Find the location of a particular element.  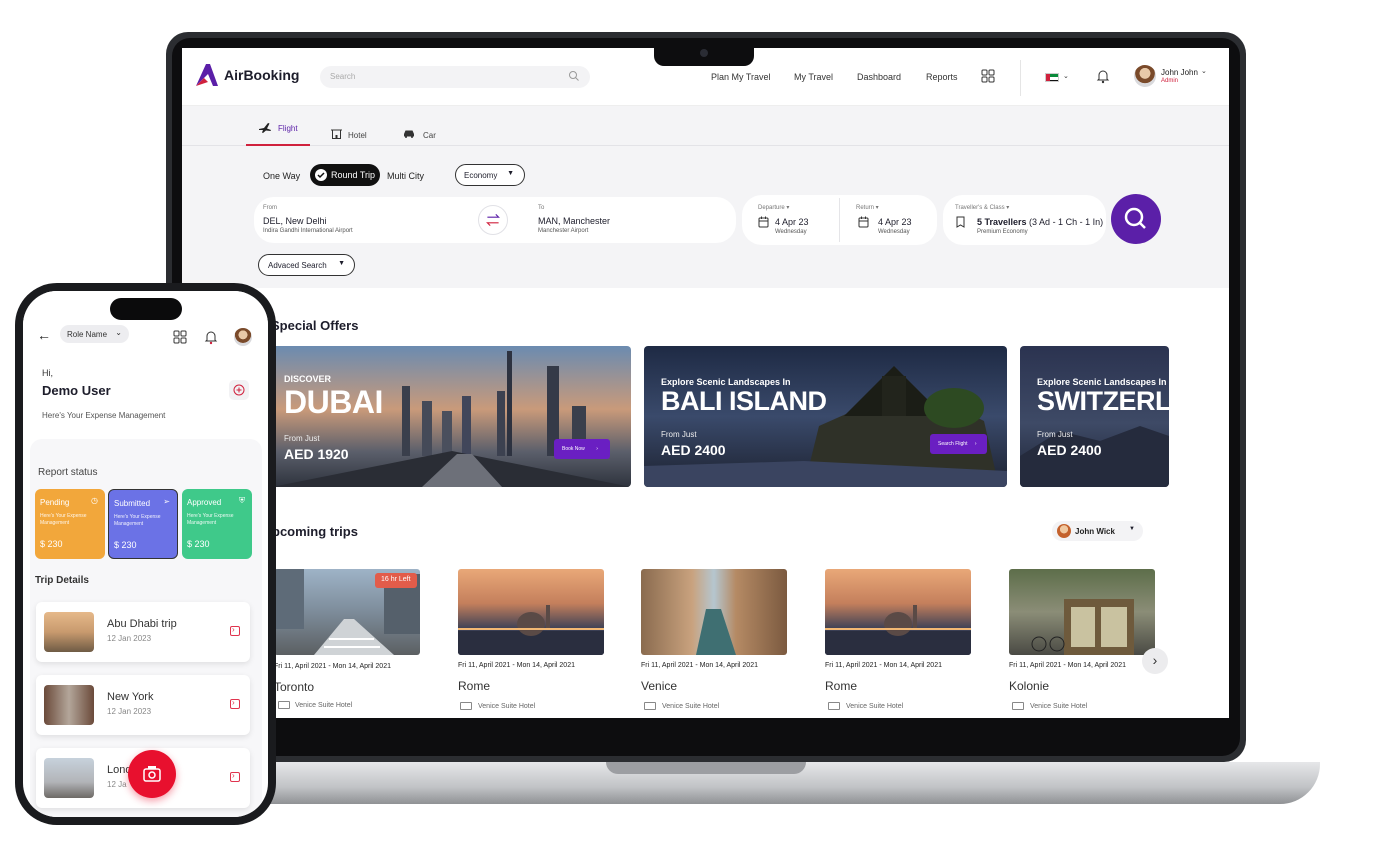

tab-flight: Flight is located at coordinates (288, 128).